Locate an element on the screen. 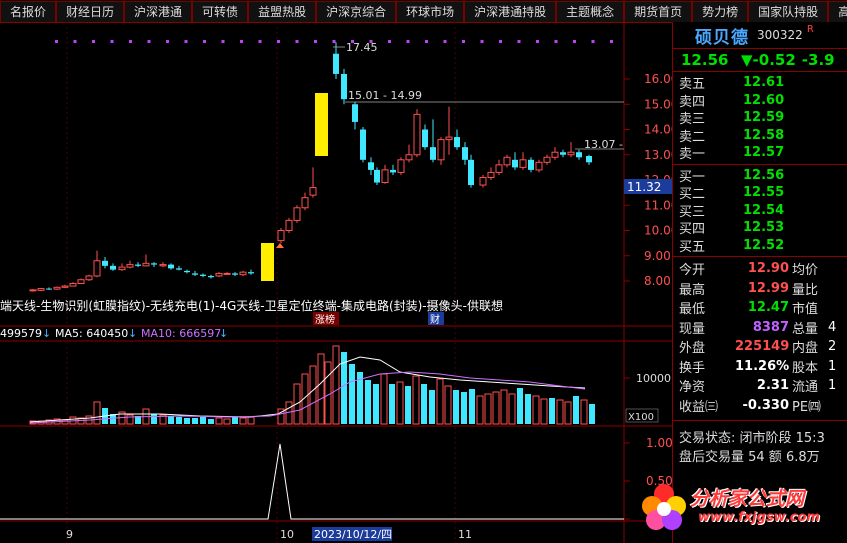 The height and width of the screenshot is (543, 847). bid-row: 买四 12.53 is located at coordinates (760, 228).